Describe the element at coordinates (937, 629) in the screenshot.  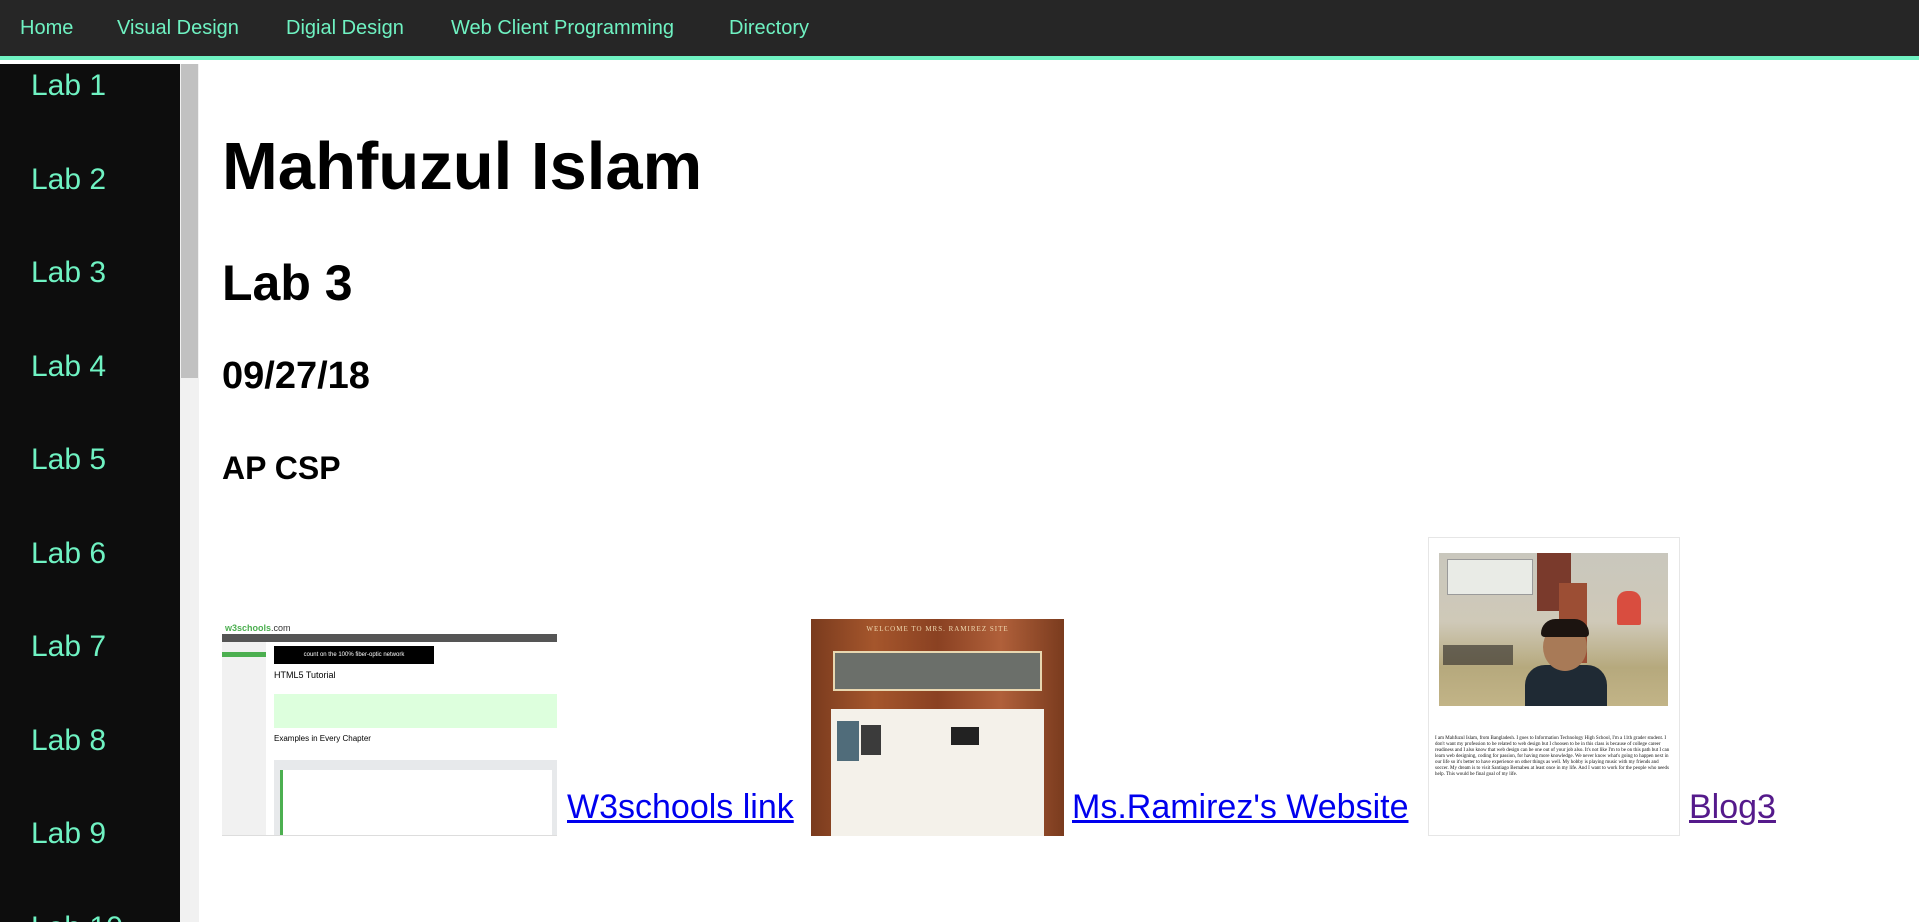
I see `ramirez-site-title: WELCOME TO MRS. RAMIREZ SITE` at that location.